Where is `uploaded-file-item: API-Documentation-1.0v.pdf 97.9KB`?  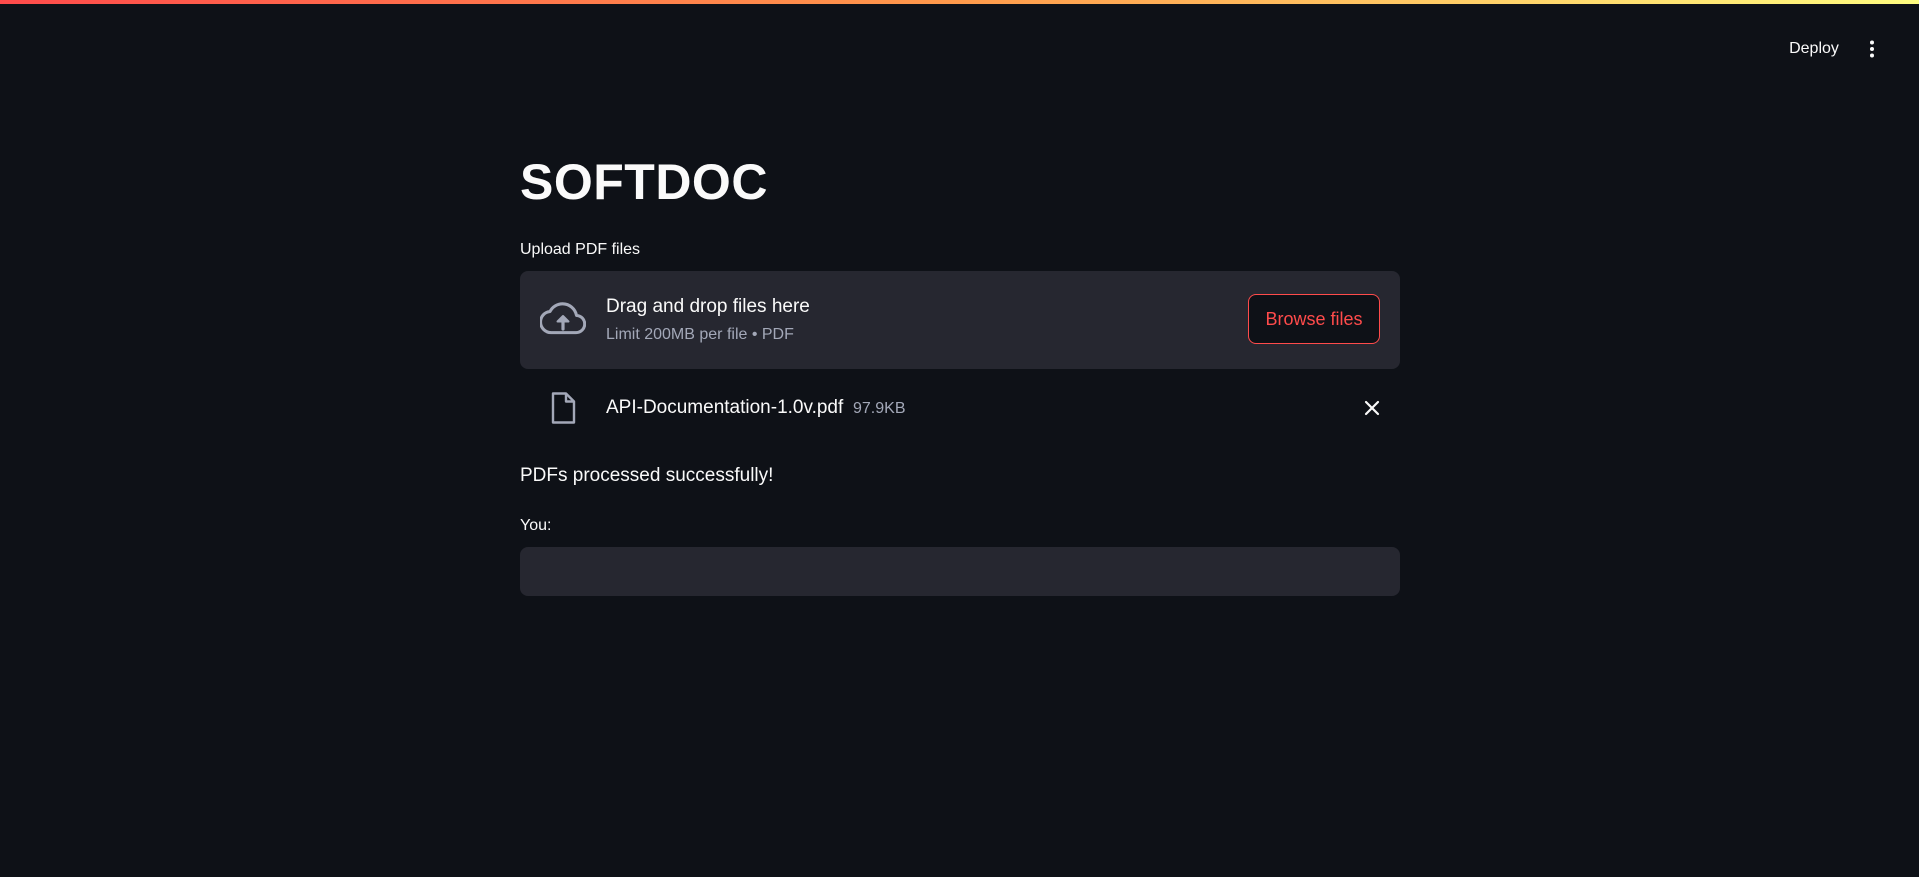
uploaded-file-item: API-Documentation-1.0v.pdf 97.9KB is located at coordinates (960, 408).